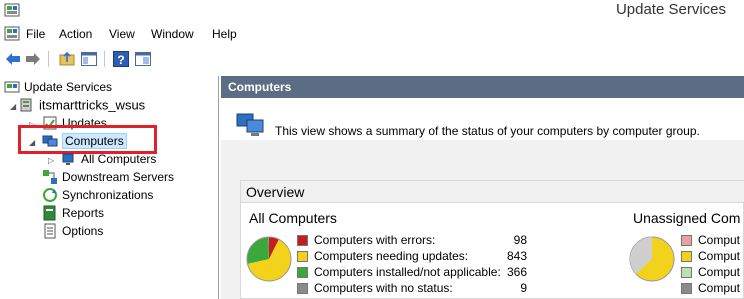  Describe the element at coordinates (33, 59) in the screenshot. I see `forward-arrow-icon` at that location.